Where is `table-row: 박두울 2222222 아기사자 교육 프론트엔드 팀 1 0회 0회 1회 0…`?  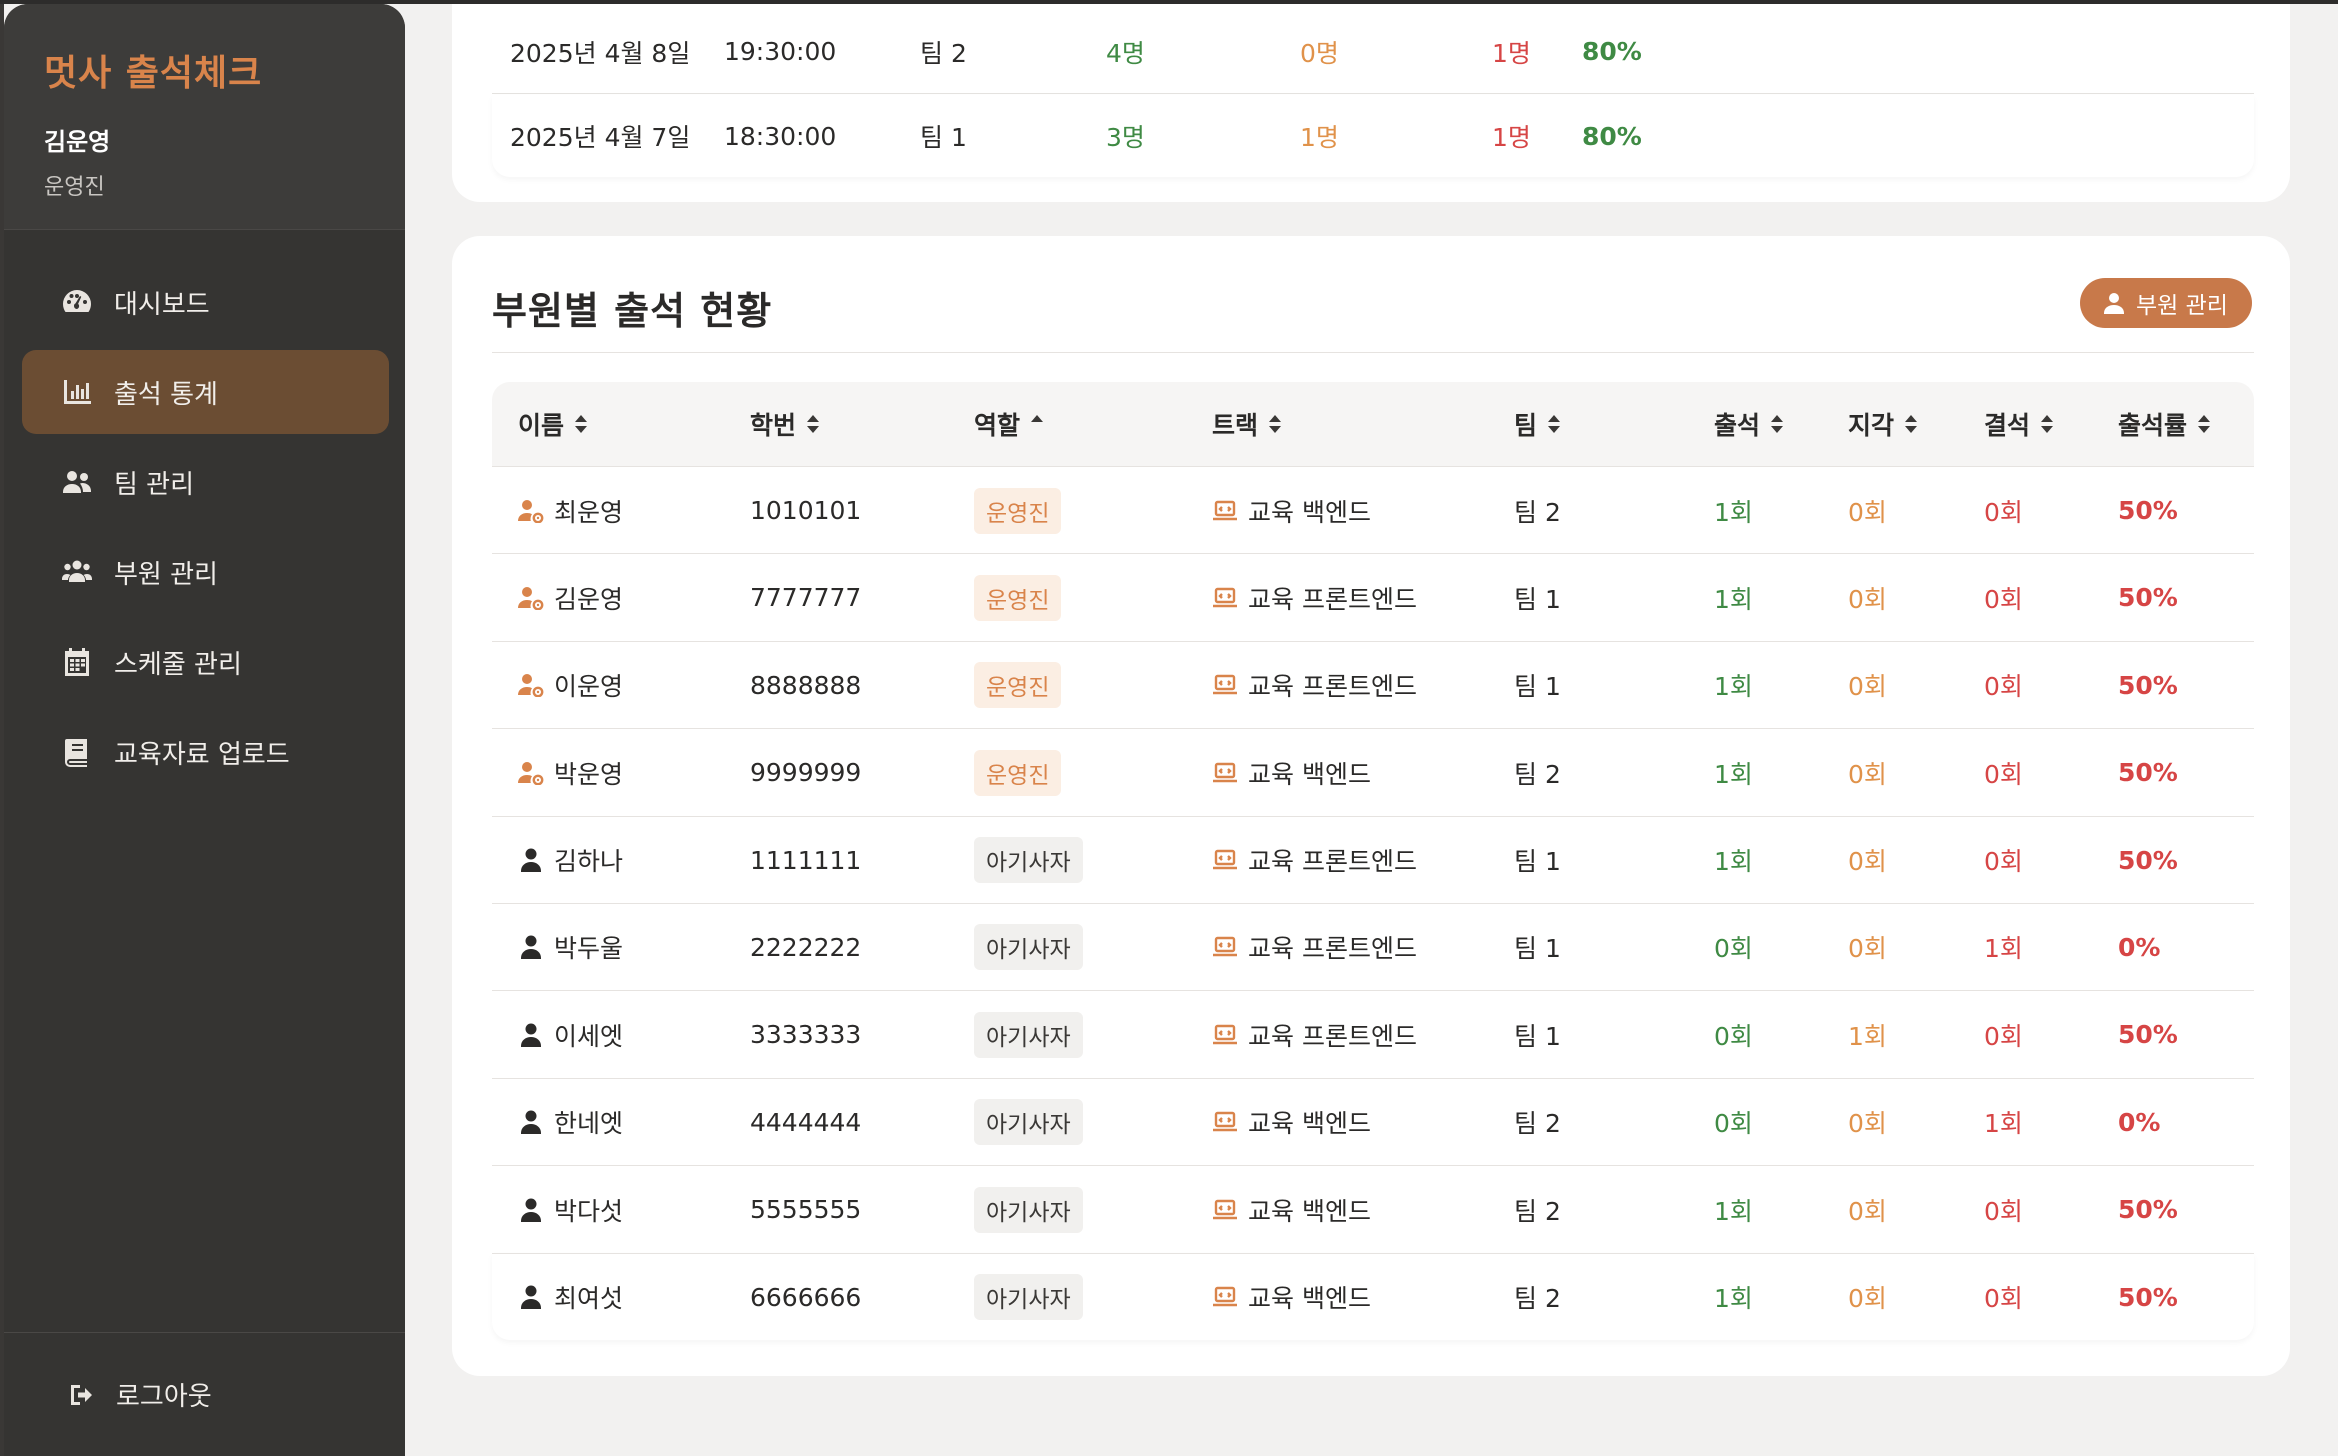
table-row: 박두울 2222222 아기사자 교육 프론트엔드 팀 1 0회 0회 1회 0… is located at coordinates (1373, 946).